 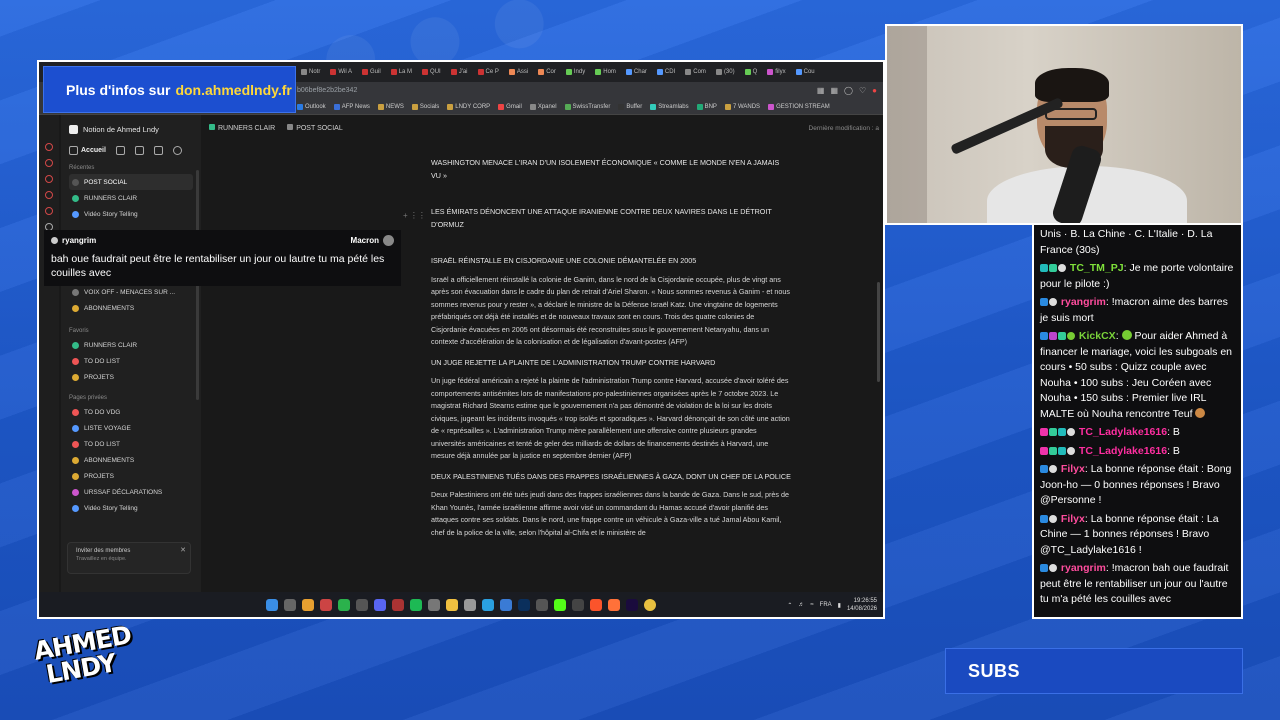 What do you see at coordinates (131, 182) in the screenshot?
I see `sidebar-item: POST SOCIAL` at bounding box center [131, 182].